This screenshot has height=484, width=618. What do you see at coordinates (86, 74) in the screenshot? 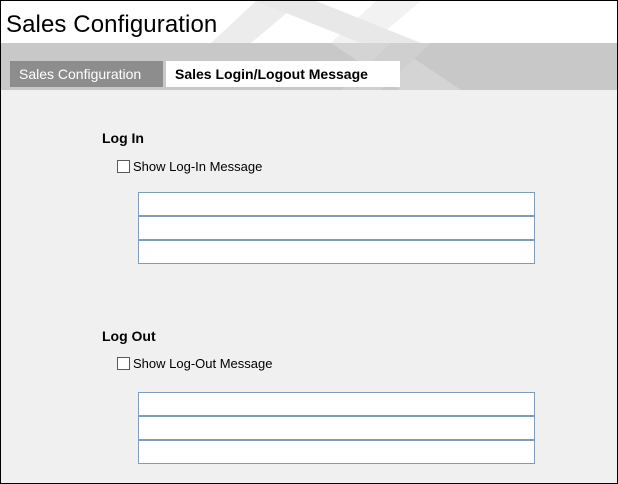
I see `tab-sales-configuration: Sales Configuration` at bounding box center [86, 74].